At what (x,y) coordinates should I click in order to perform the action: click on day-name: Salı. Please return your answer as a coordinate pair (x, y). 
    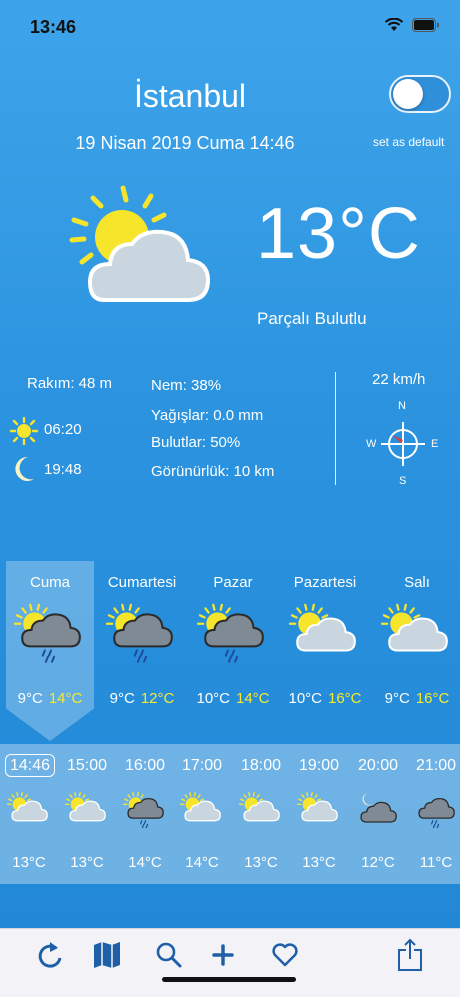
    Looking at the image, I should click on (417, 582).